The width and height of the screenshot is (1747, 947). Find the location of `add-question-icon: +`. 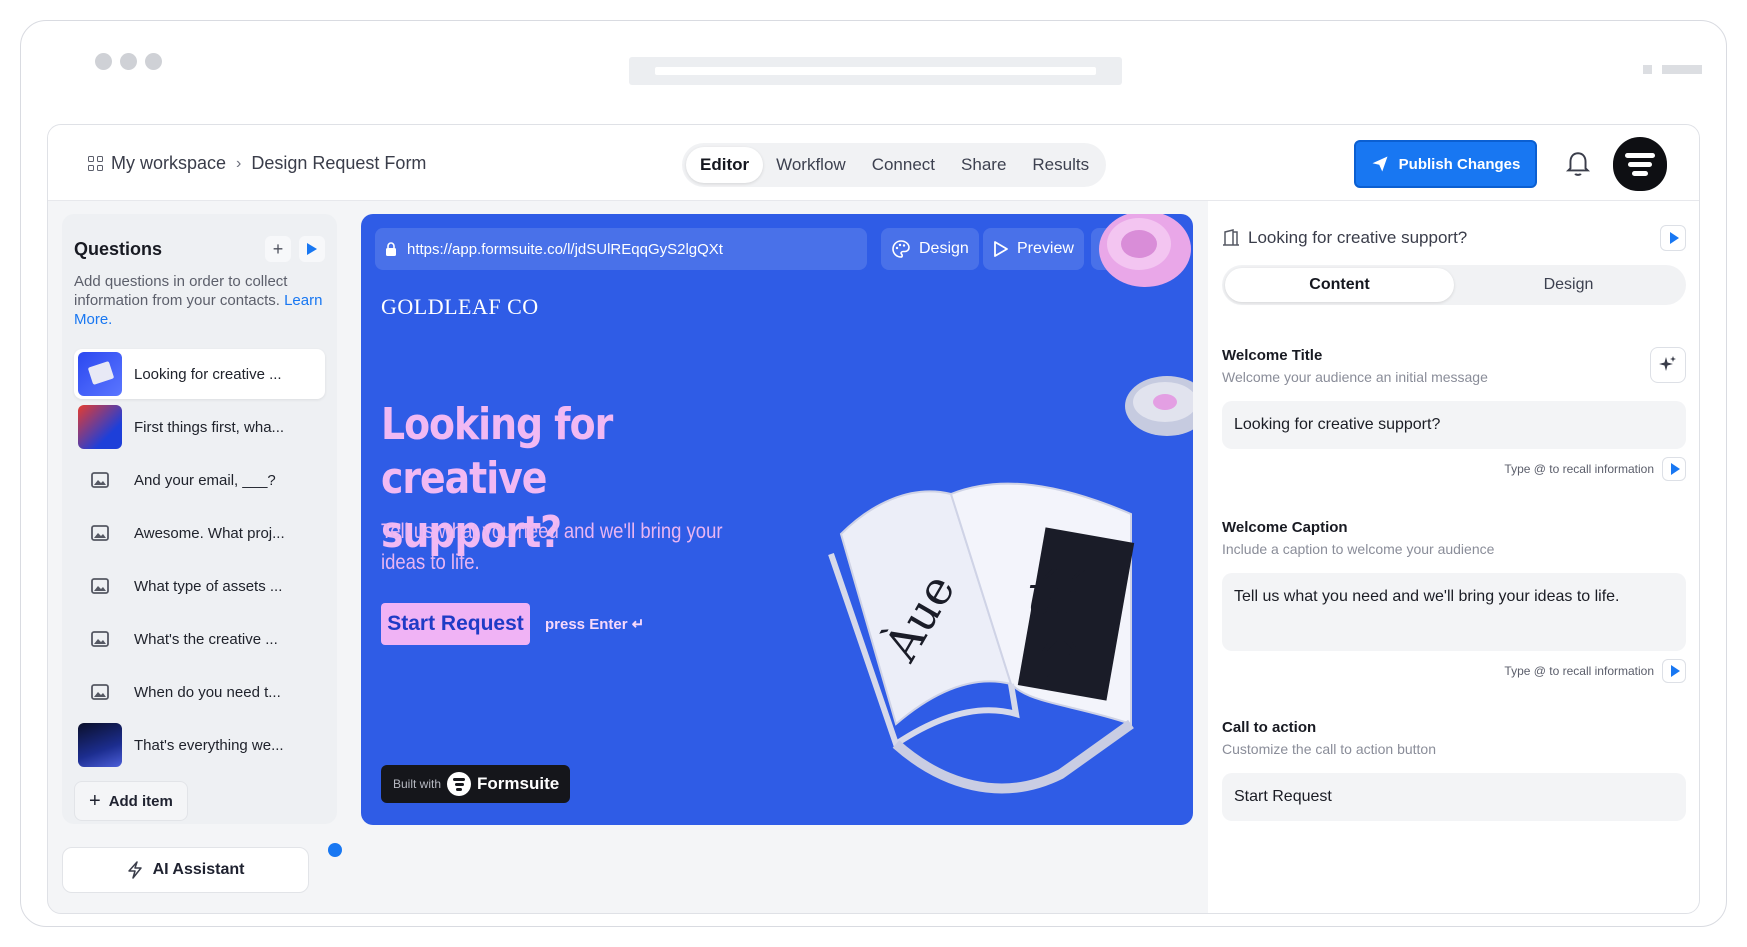

add-question-icon: + is located at coordinates (278, 249).